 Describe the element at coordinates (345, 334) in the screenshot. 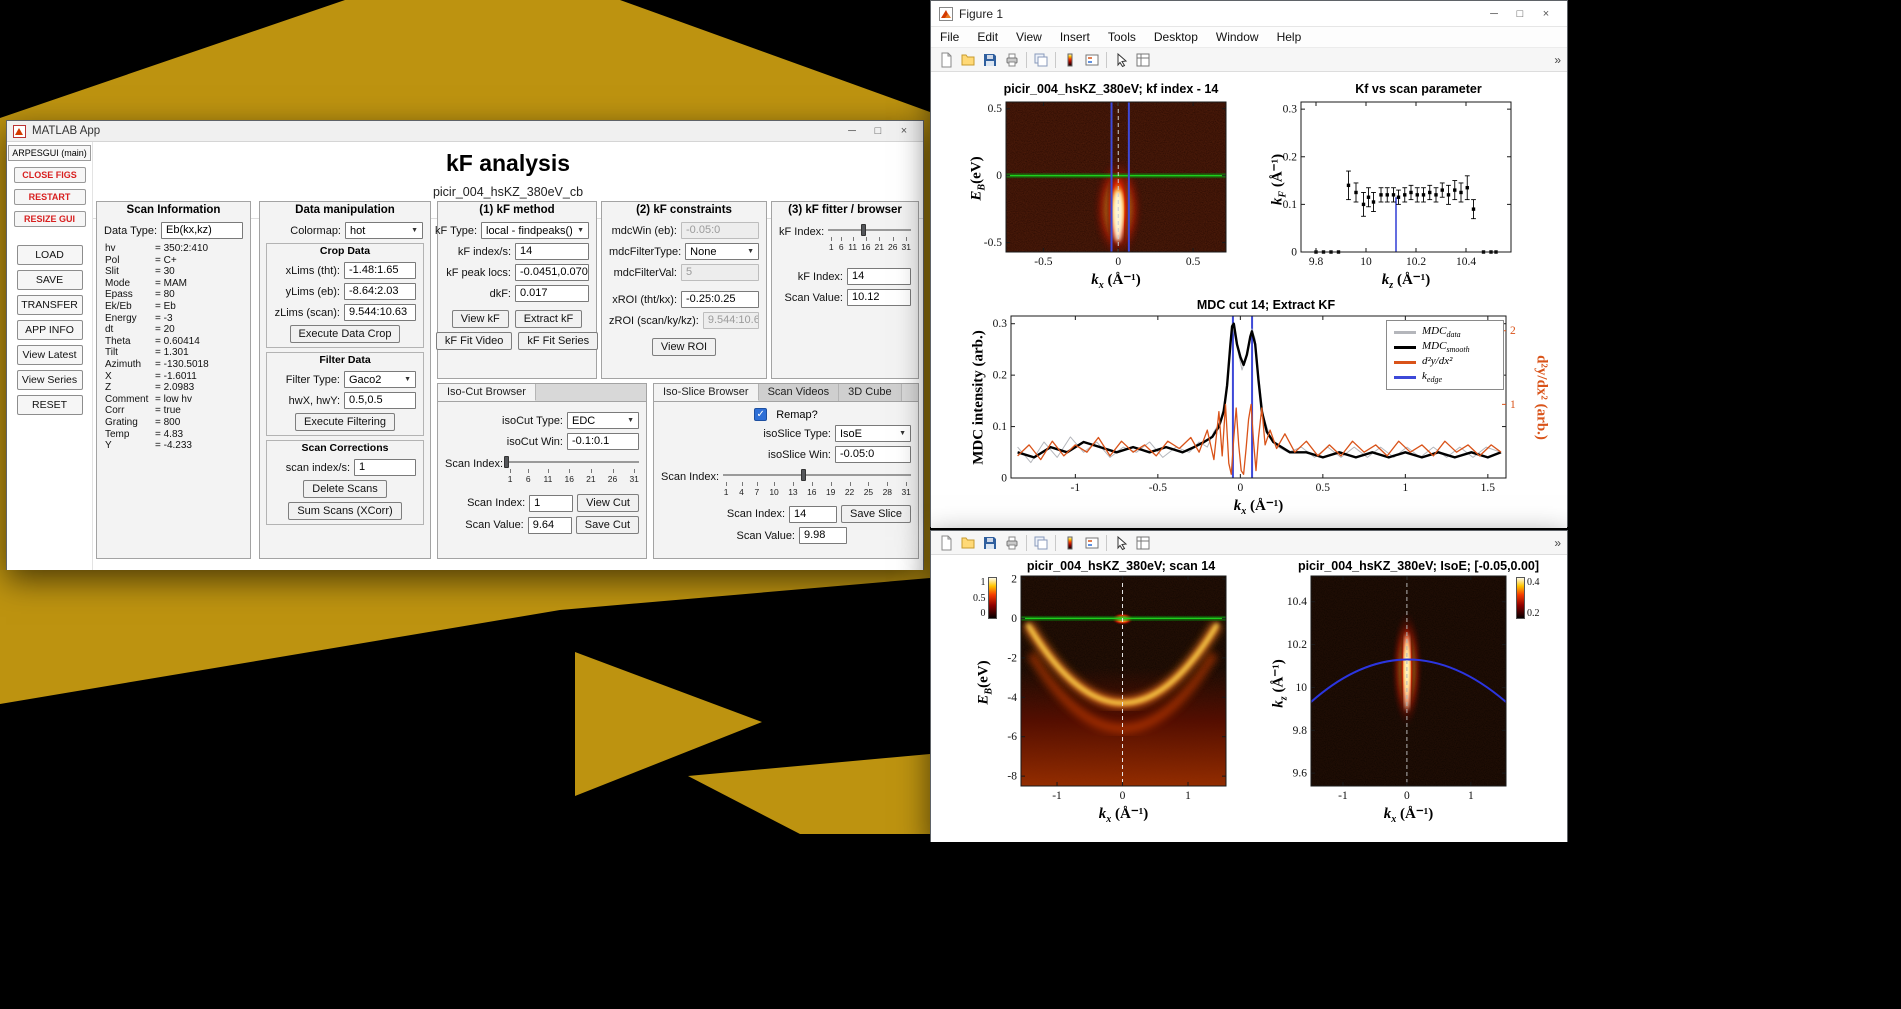

I see `execute-data-crop-button: Execute Data Crop` at that location.